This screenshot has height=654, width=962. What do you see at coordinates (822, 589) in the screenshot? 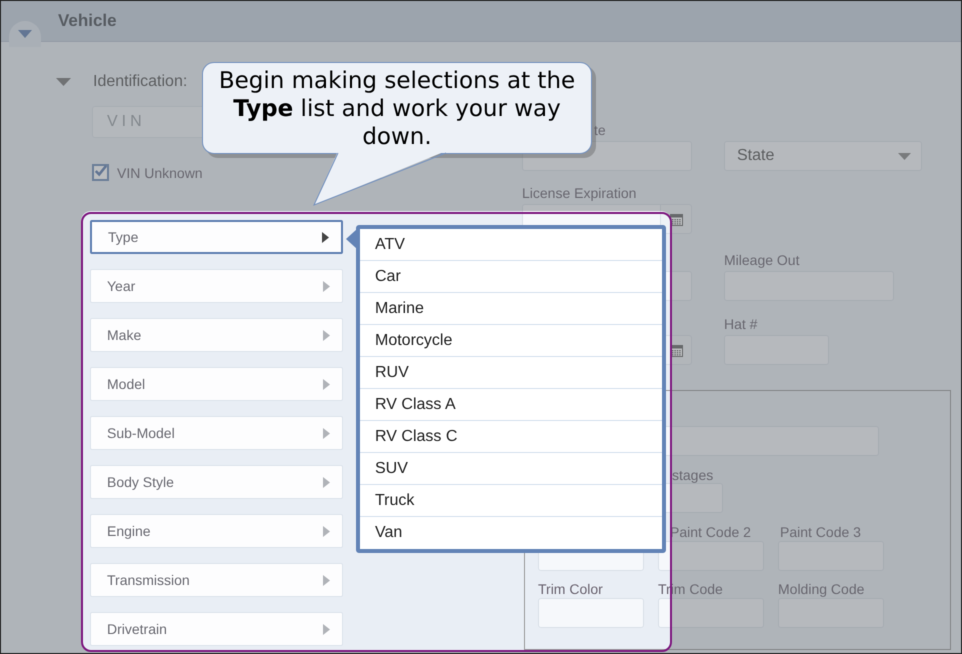
I see `field-label: Molding Code` at bounding box center [822, 589].